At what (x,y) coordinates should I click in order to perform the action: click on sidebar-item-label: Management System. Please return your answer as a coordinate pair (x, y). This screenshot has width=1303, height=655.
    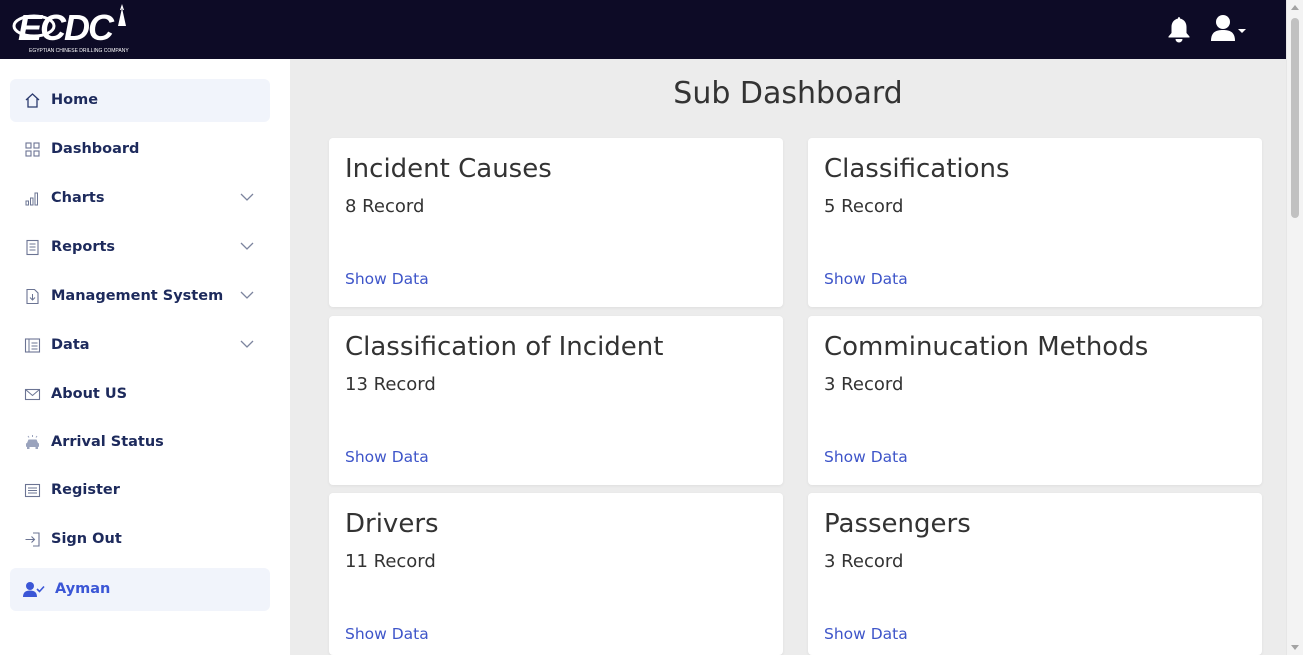
    Looking at the image, I should click on (137, 296).